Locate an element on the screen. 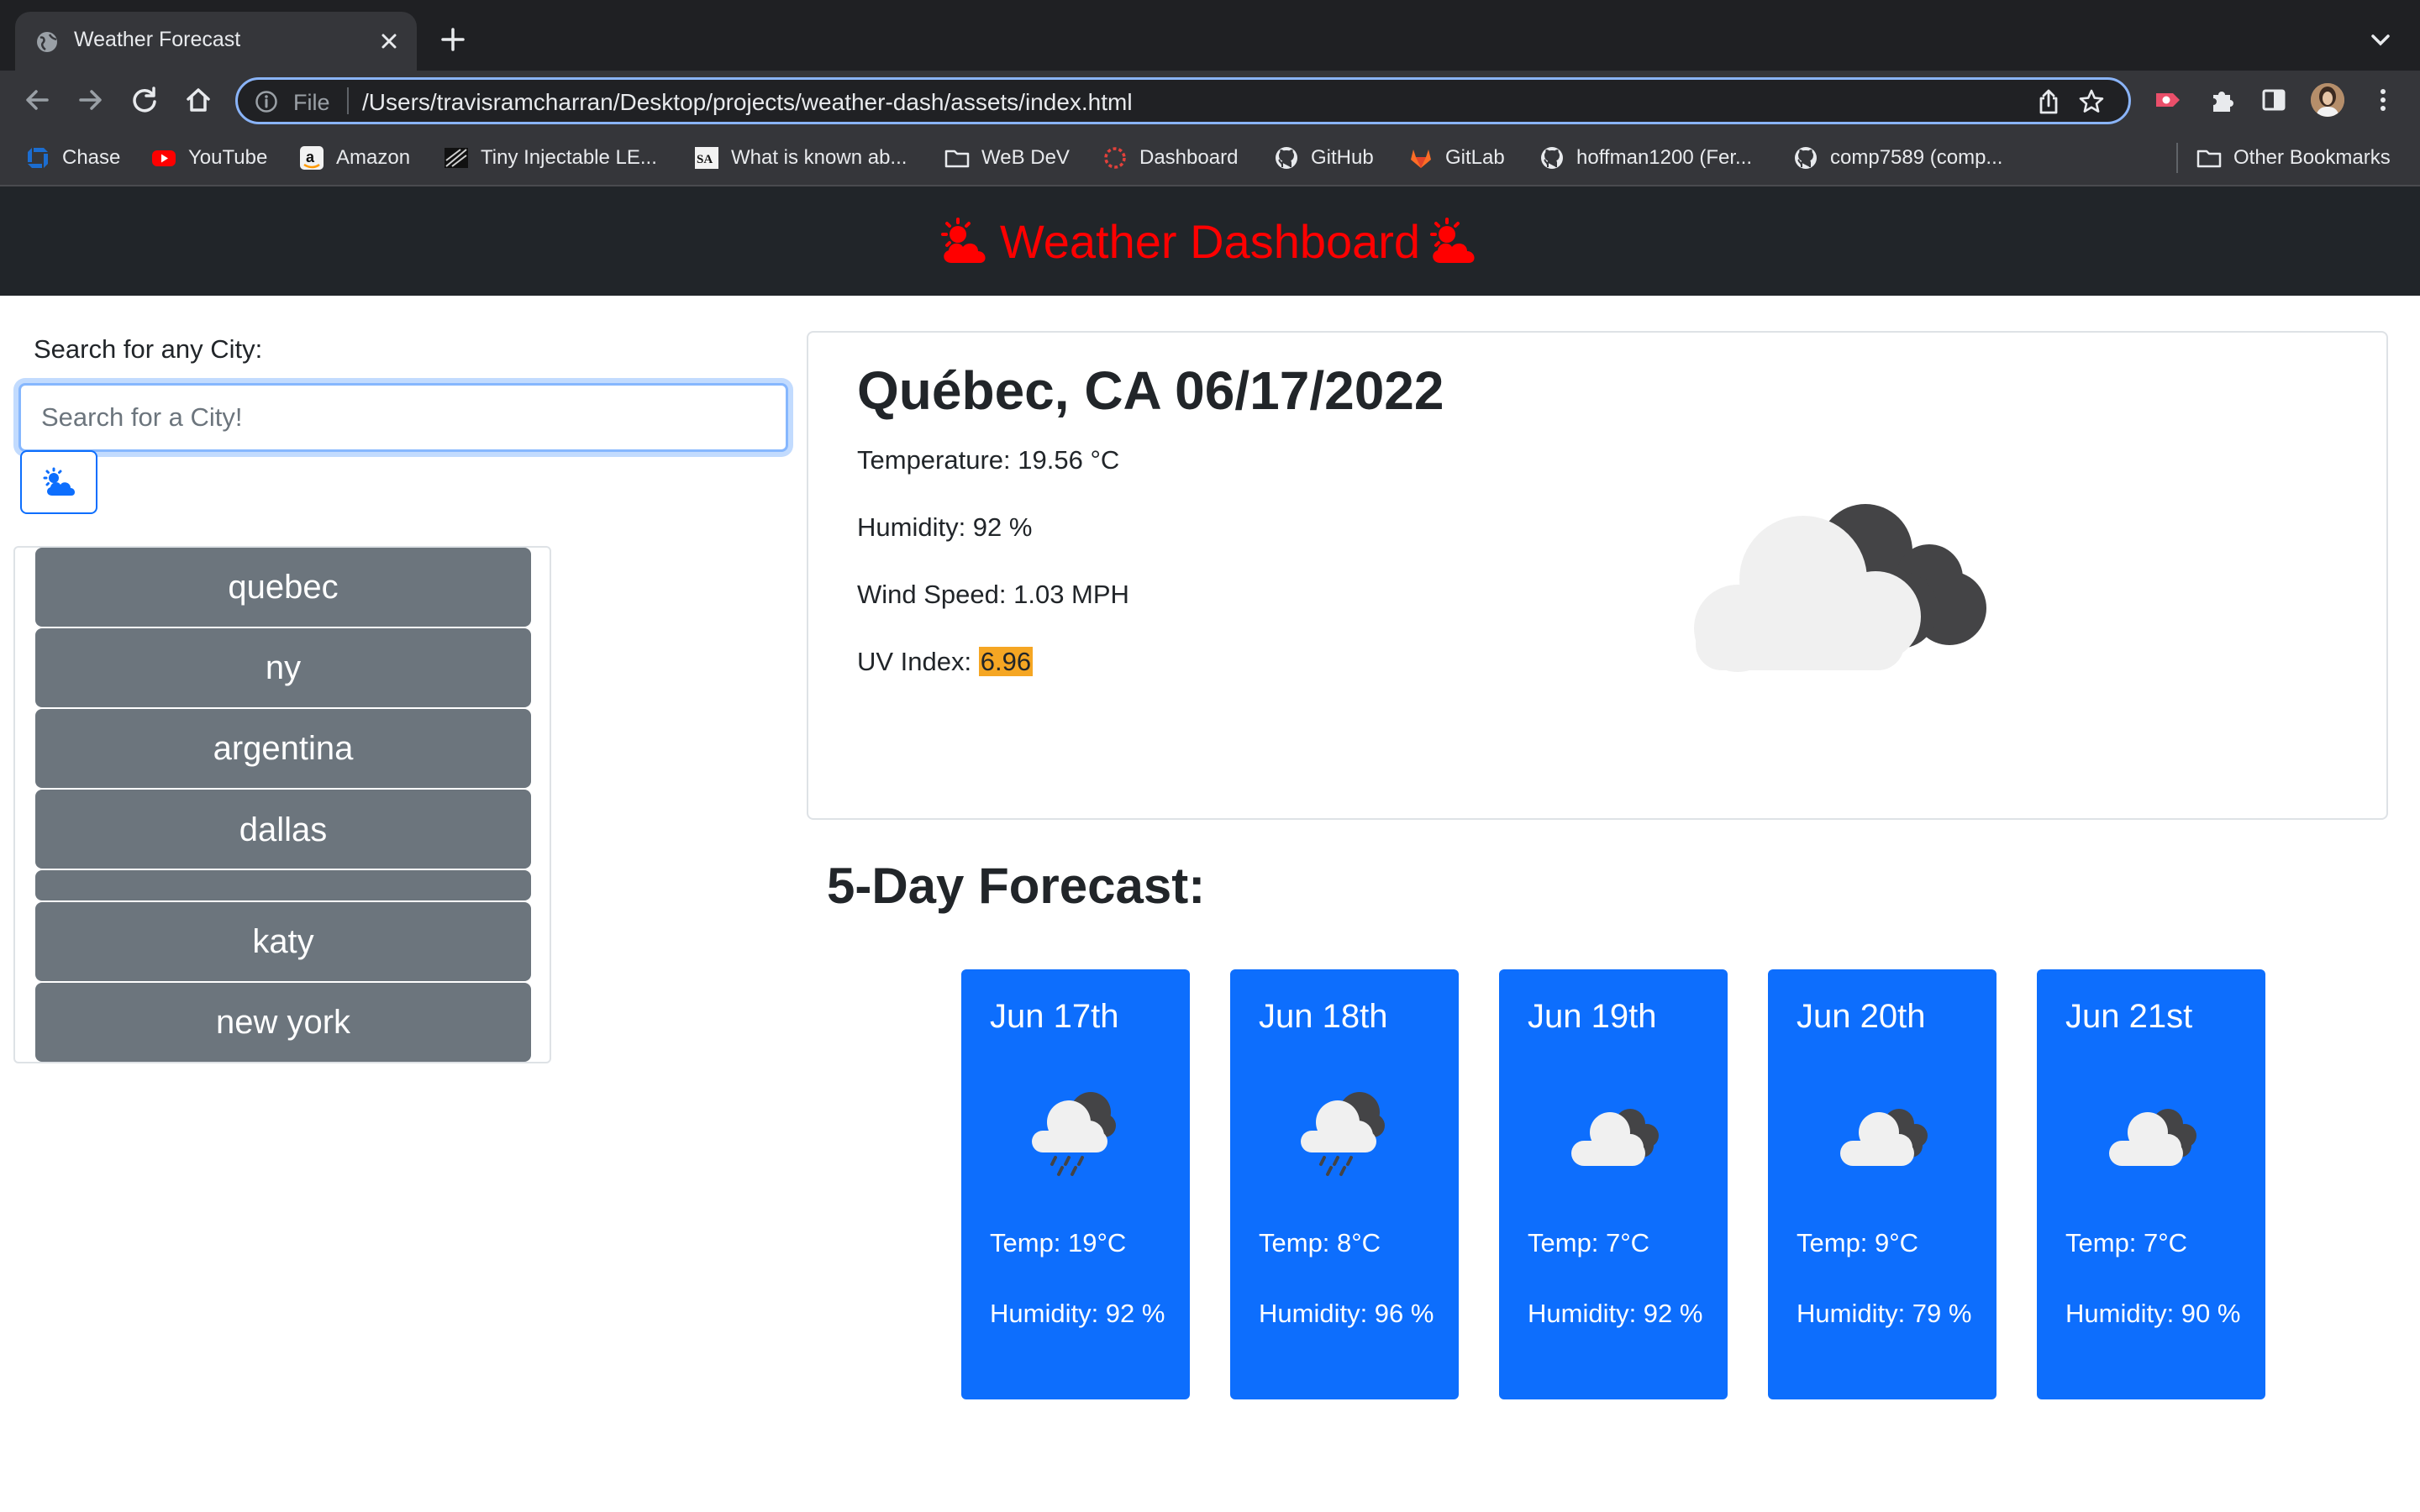  city-date-title: Québec, CA 06/17/2022 is located at coordinates (1150, 390).